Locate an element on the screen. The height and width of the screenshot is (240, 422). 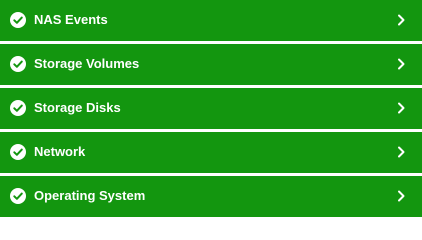
status-row-label: Storage Volumes is located at coordinates (87, 63).